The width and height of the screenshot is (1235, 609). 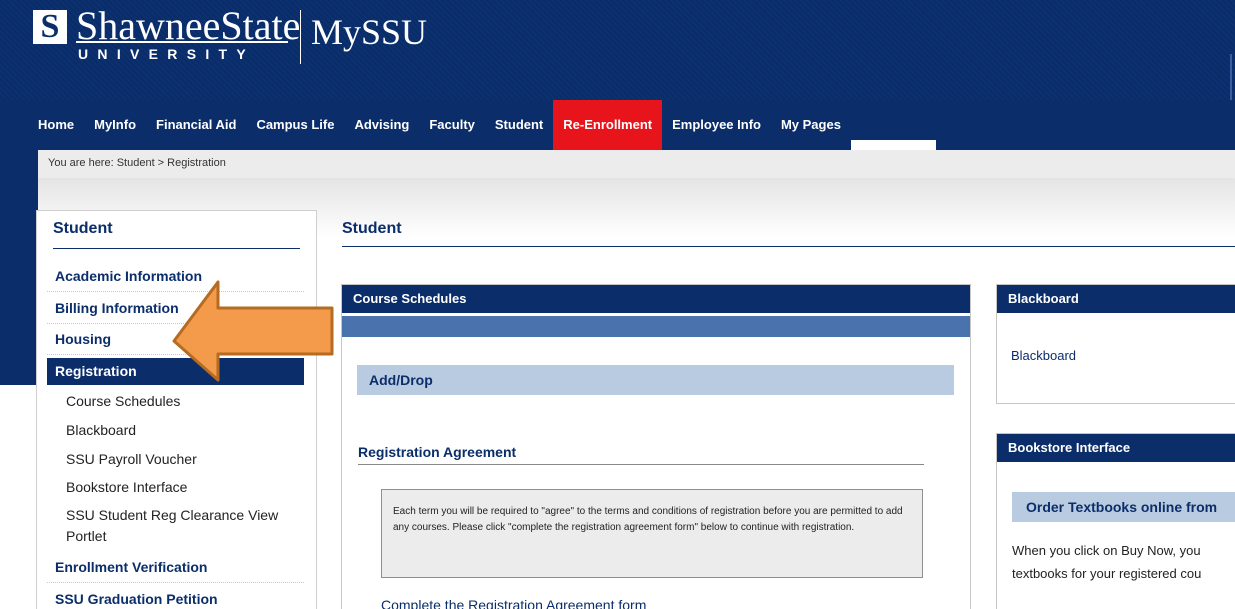 What do you see at coordinates (656, 299) in the screenshot?
I see `course-schedules-header: Course Schedules` at bounding box center [656, 299].